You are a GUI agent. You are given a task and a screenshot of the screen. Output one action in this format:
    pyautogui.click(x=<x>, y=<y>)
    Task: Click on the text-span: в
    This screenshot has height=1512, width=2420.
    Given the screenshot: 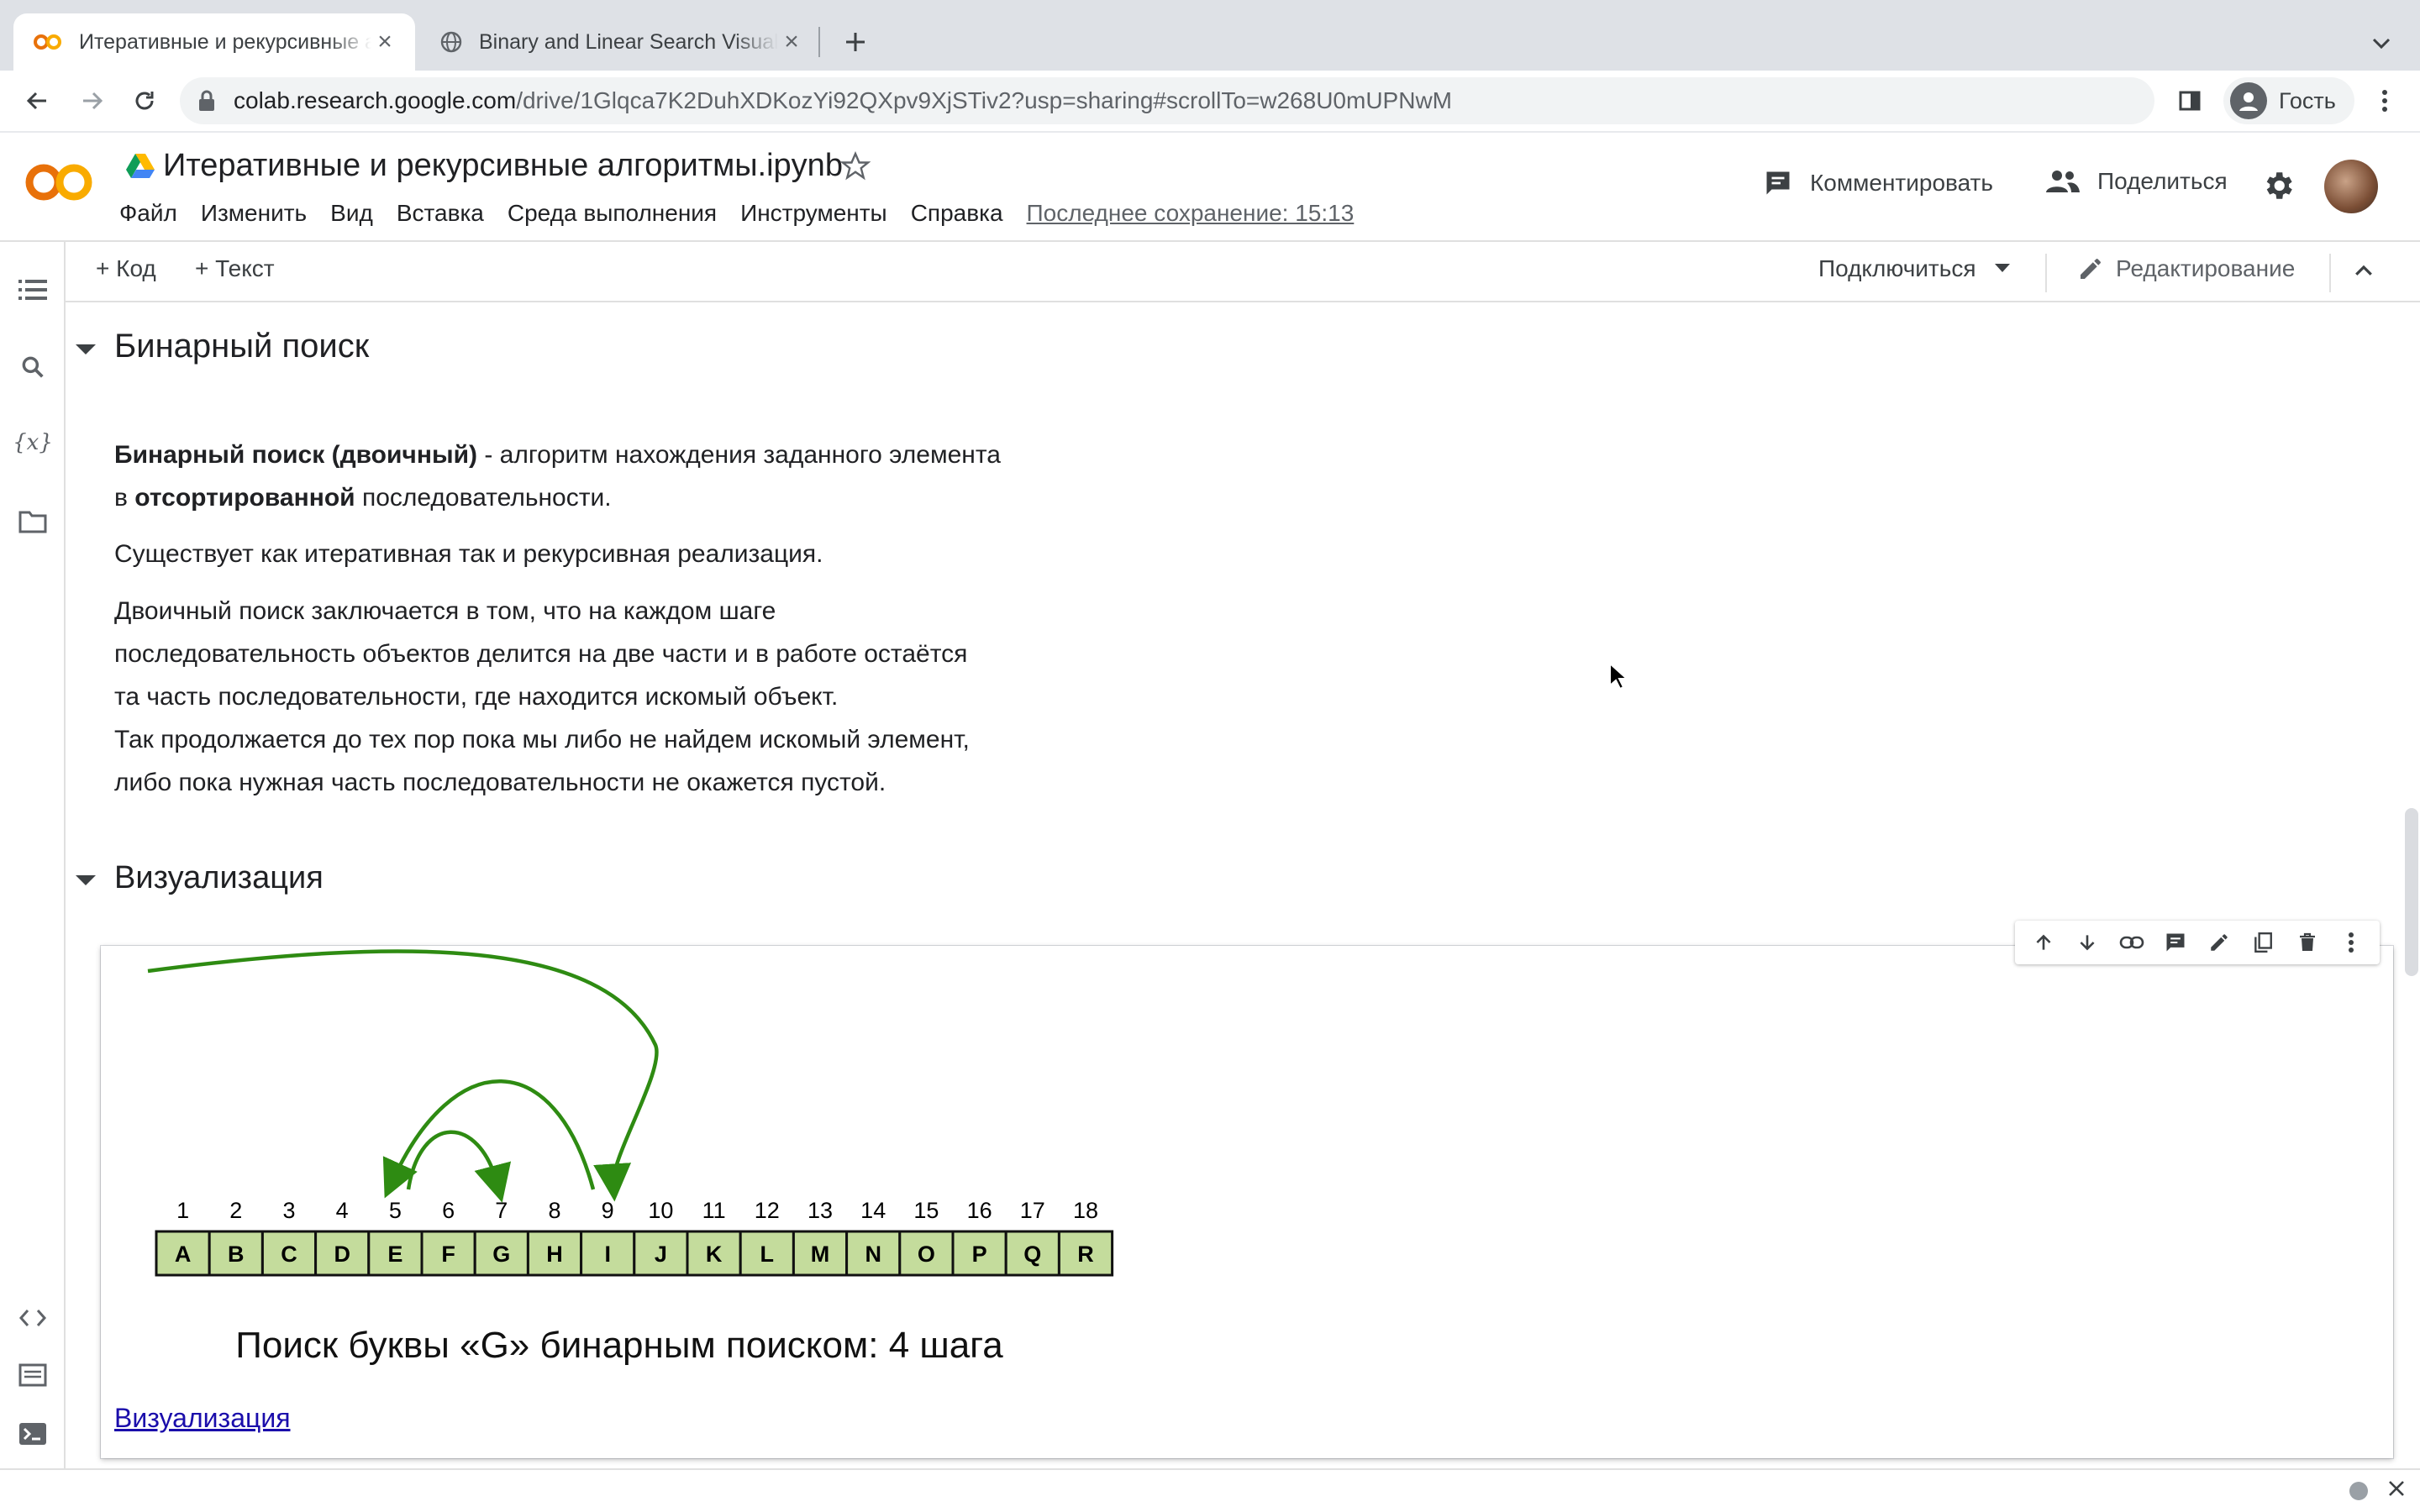 What is the action you would take?
    pyautogui.click(x=124, y=498)
    